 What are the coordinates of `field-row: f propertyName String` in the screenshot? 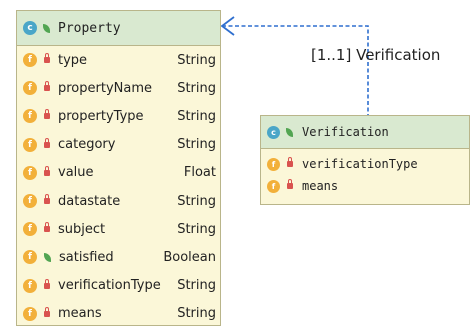 It's located at (118, 88).